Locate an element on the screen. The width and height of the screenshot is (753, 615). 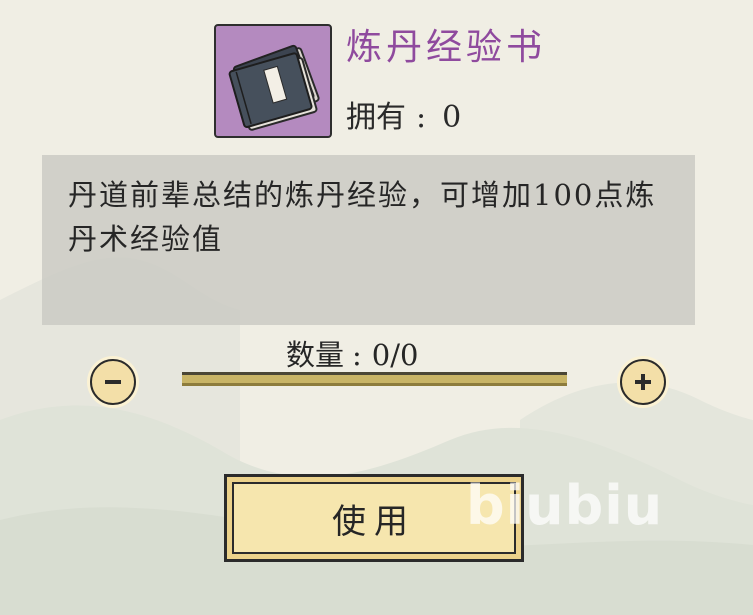
quantity-label-row: 数量:0/0 is located at coordinates (352, 353).